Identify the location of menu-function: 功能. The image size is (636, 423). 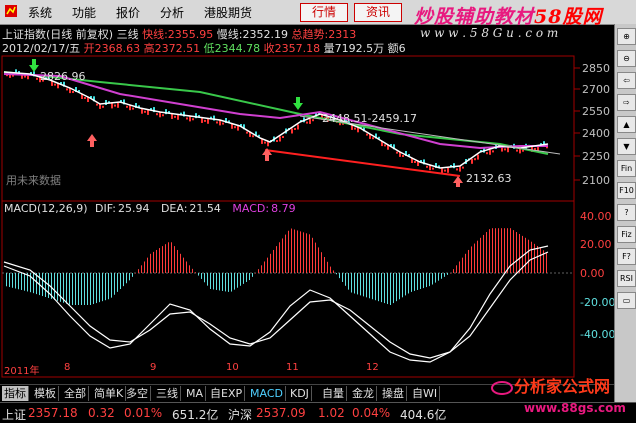
(84, 12).